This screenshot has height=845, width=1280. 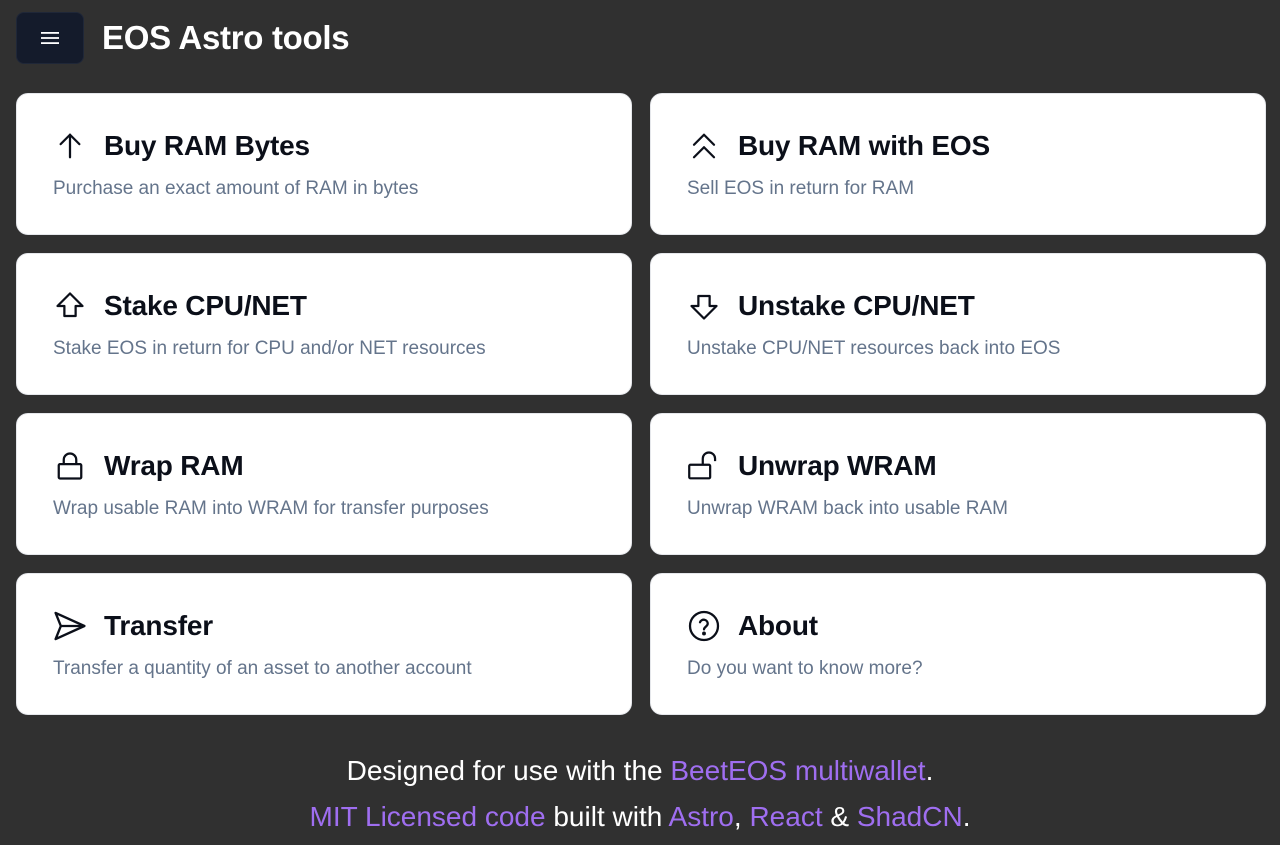 I want to click on beeteos-link: BeetEOS multiwallet, so click(x=797, y=770).